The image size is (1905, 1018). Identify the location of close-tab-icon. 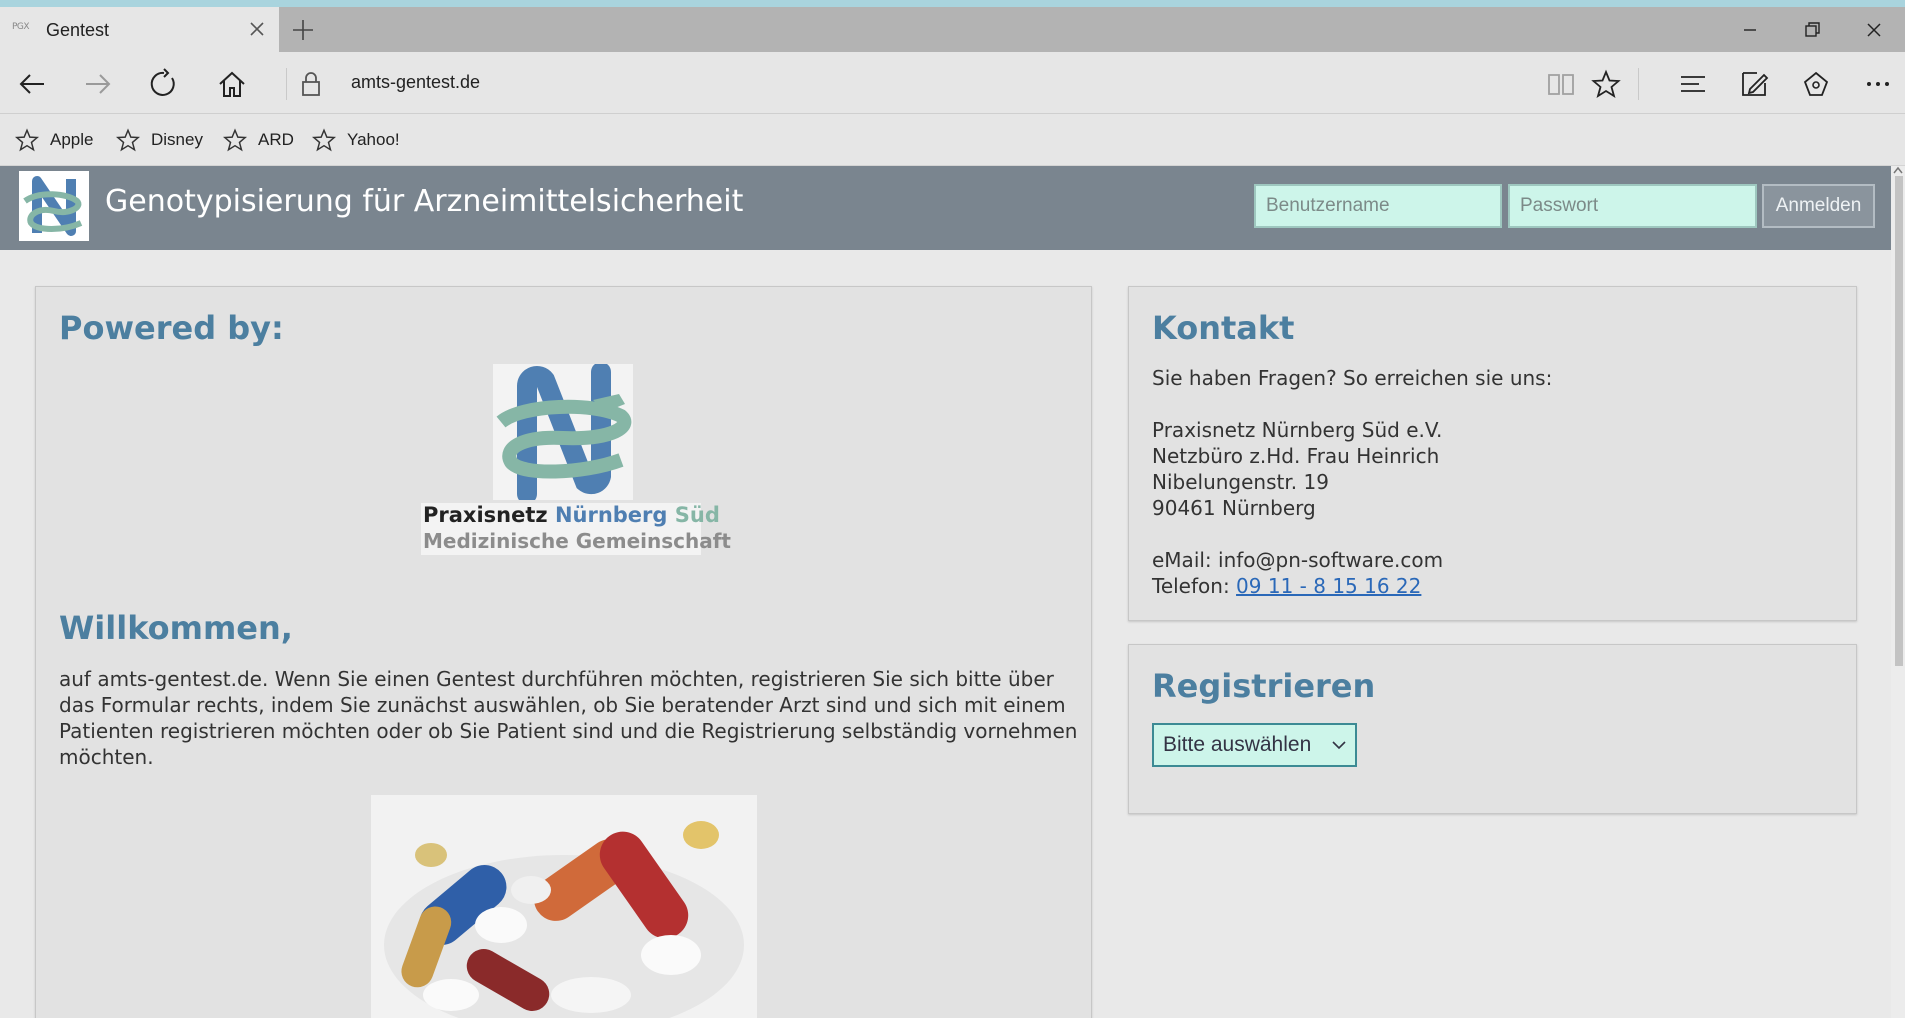
(257, 29).